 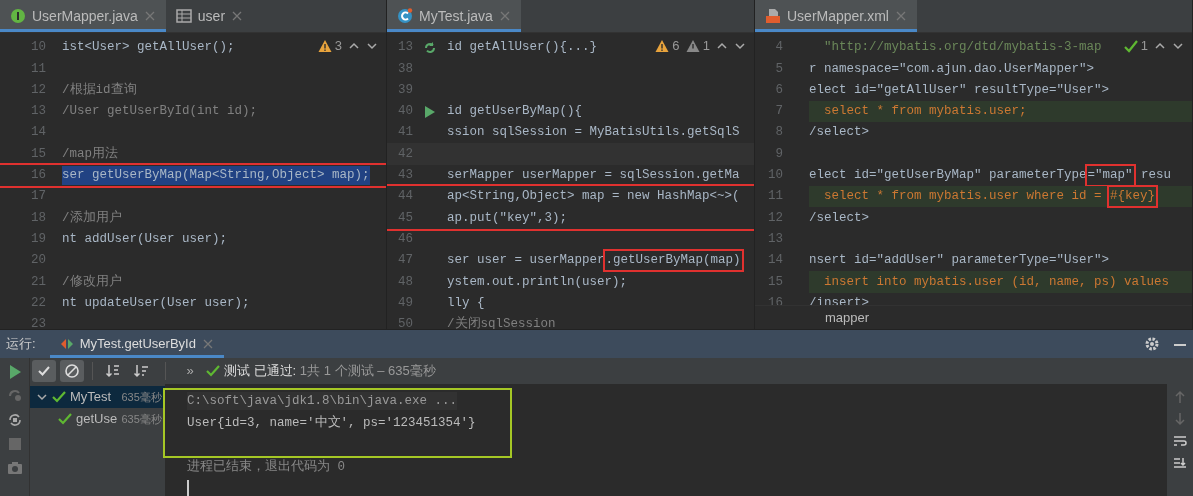 What do you see at coordinates (952, 69) in the screenshot?
I see `code-text: r namespace="com.ajun.dao.UserMapper">` at bounding box center [952, 69].